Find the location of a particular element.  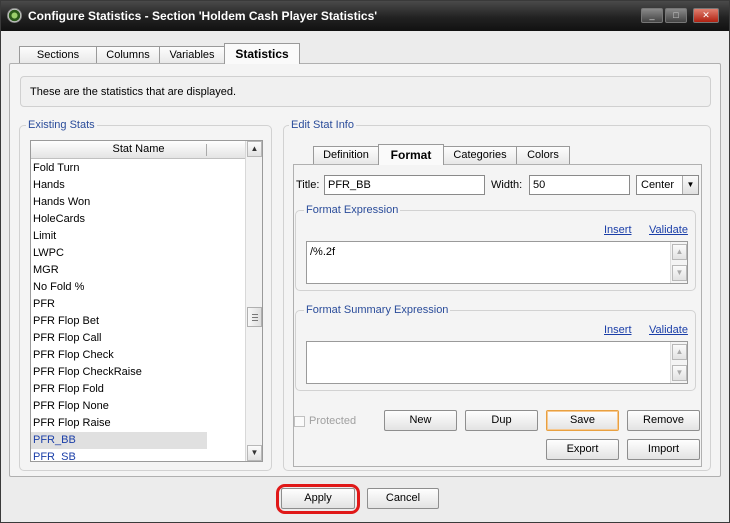

save-button: Save is located at coordinates (582, 420).